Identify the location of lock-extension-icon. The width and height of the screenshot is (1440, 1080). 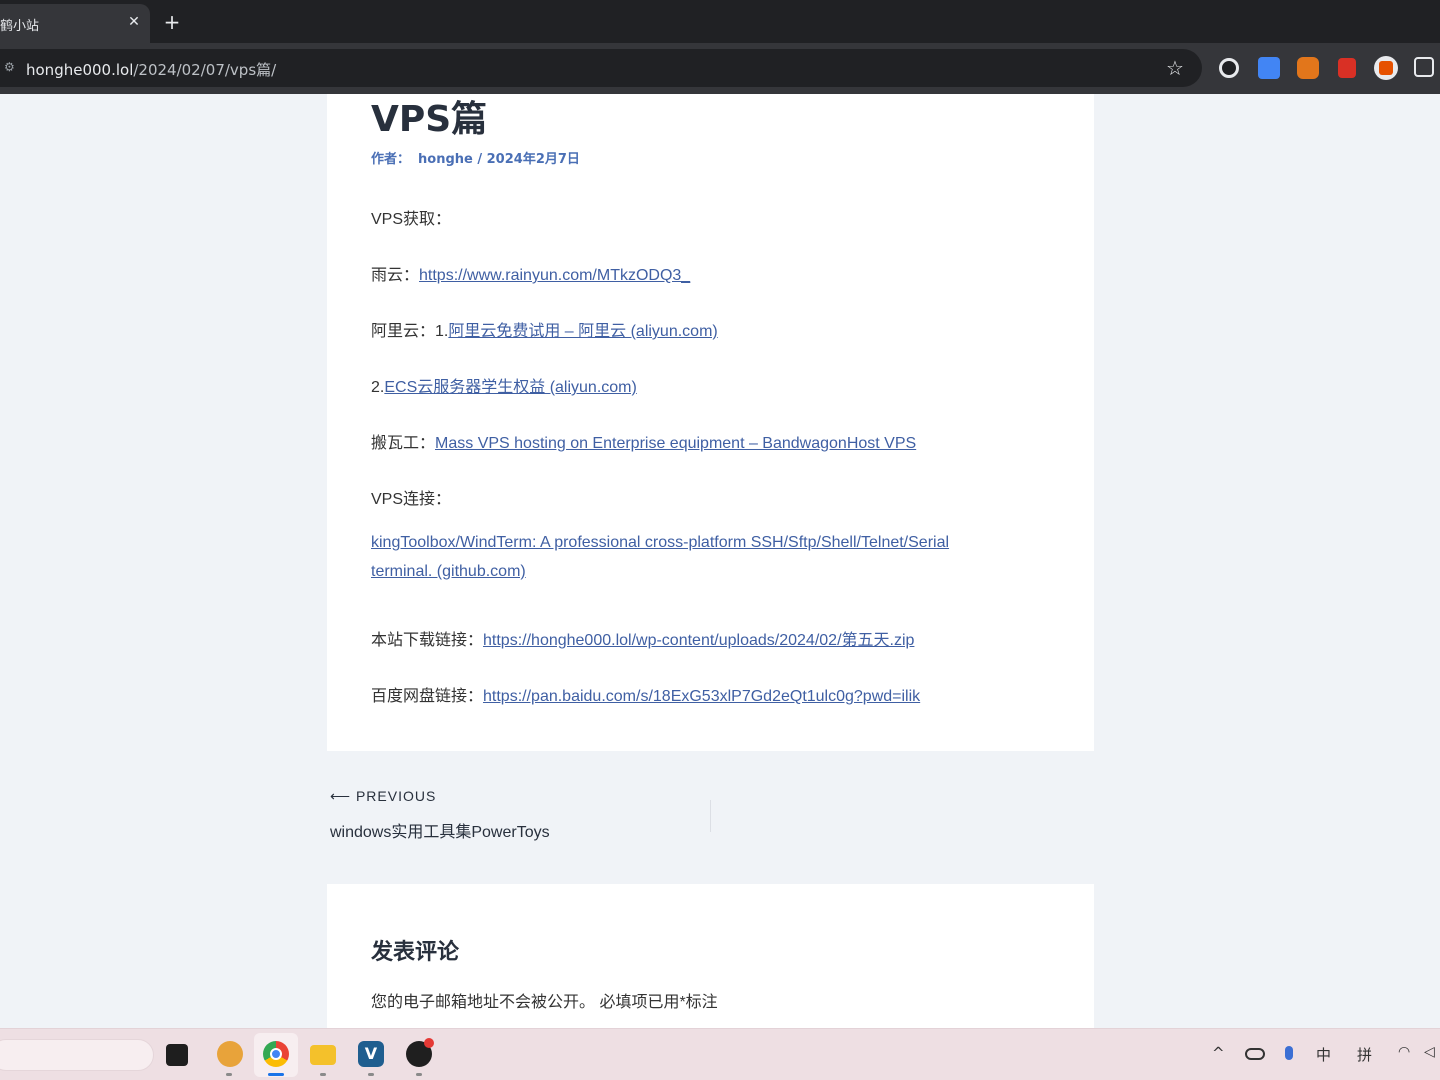
(1347, 68).